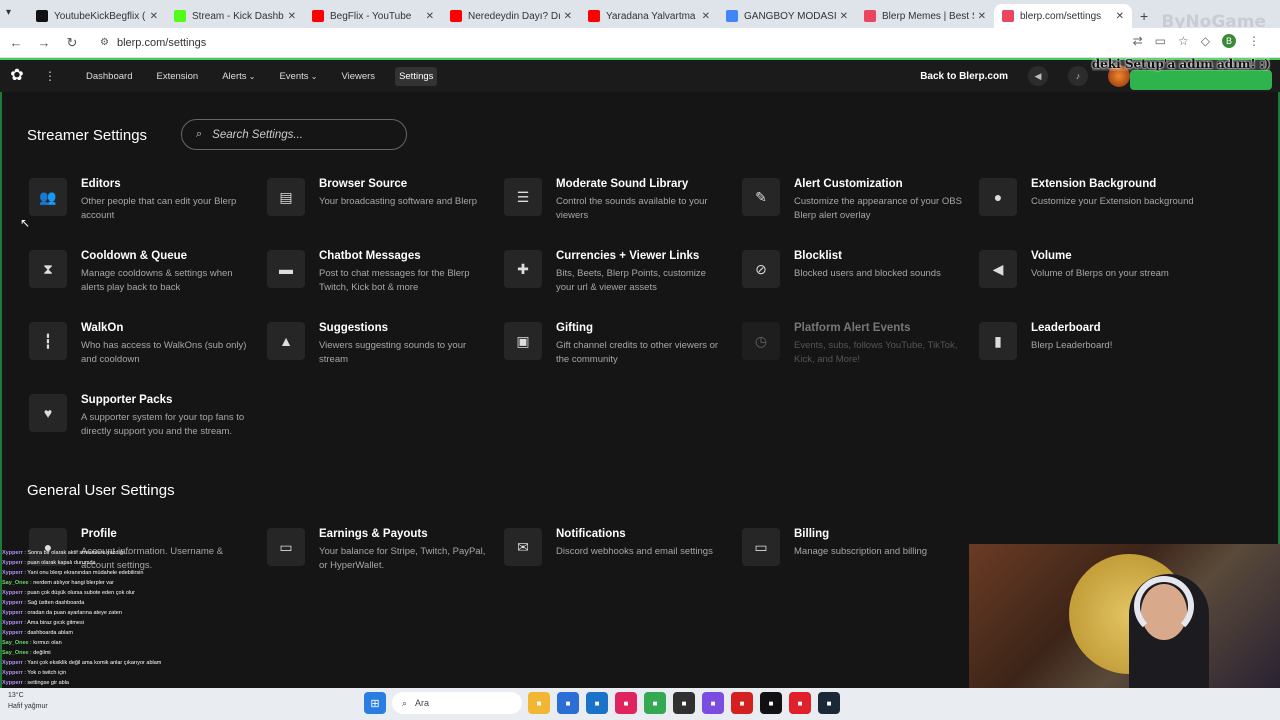  I want to click on chat-message: Say_Onee : değilmi, so click(26, 653).